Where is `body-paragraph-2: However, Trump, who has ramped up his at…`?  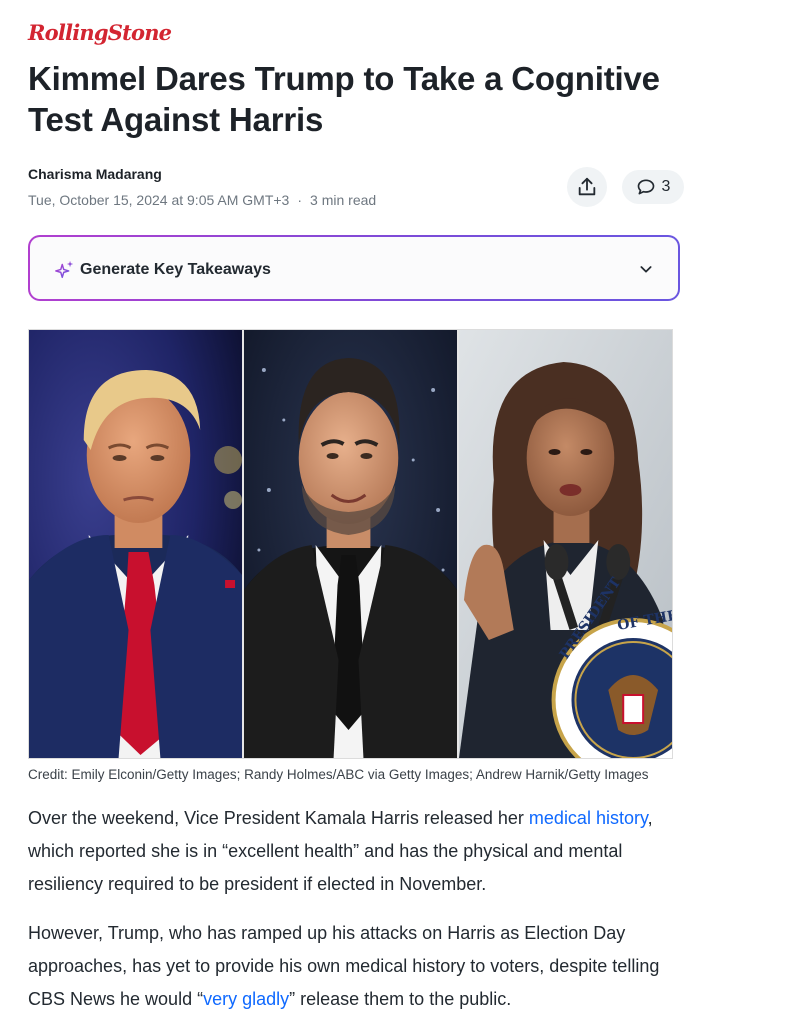 body-paragraph-2: However, Trump, who has ramped up his at… is located at coordinates (353, 966).